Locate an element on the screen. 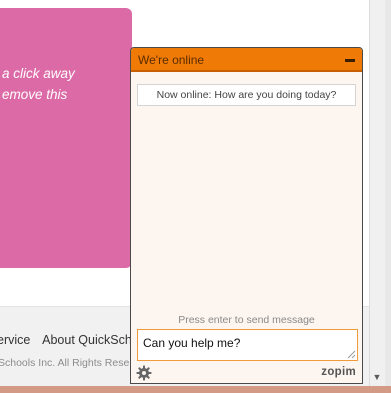 The image size is (391, 393). promo-text: a click away emove this is located at coordinates (38, 84).